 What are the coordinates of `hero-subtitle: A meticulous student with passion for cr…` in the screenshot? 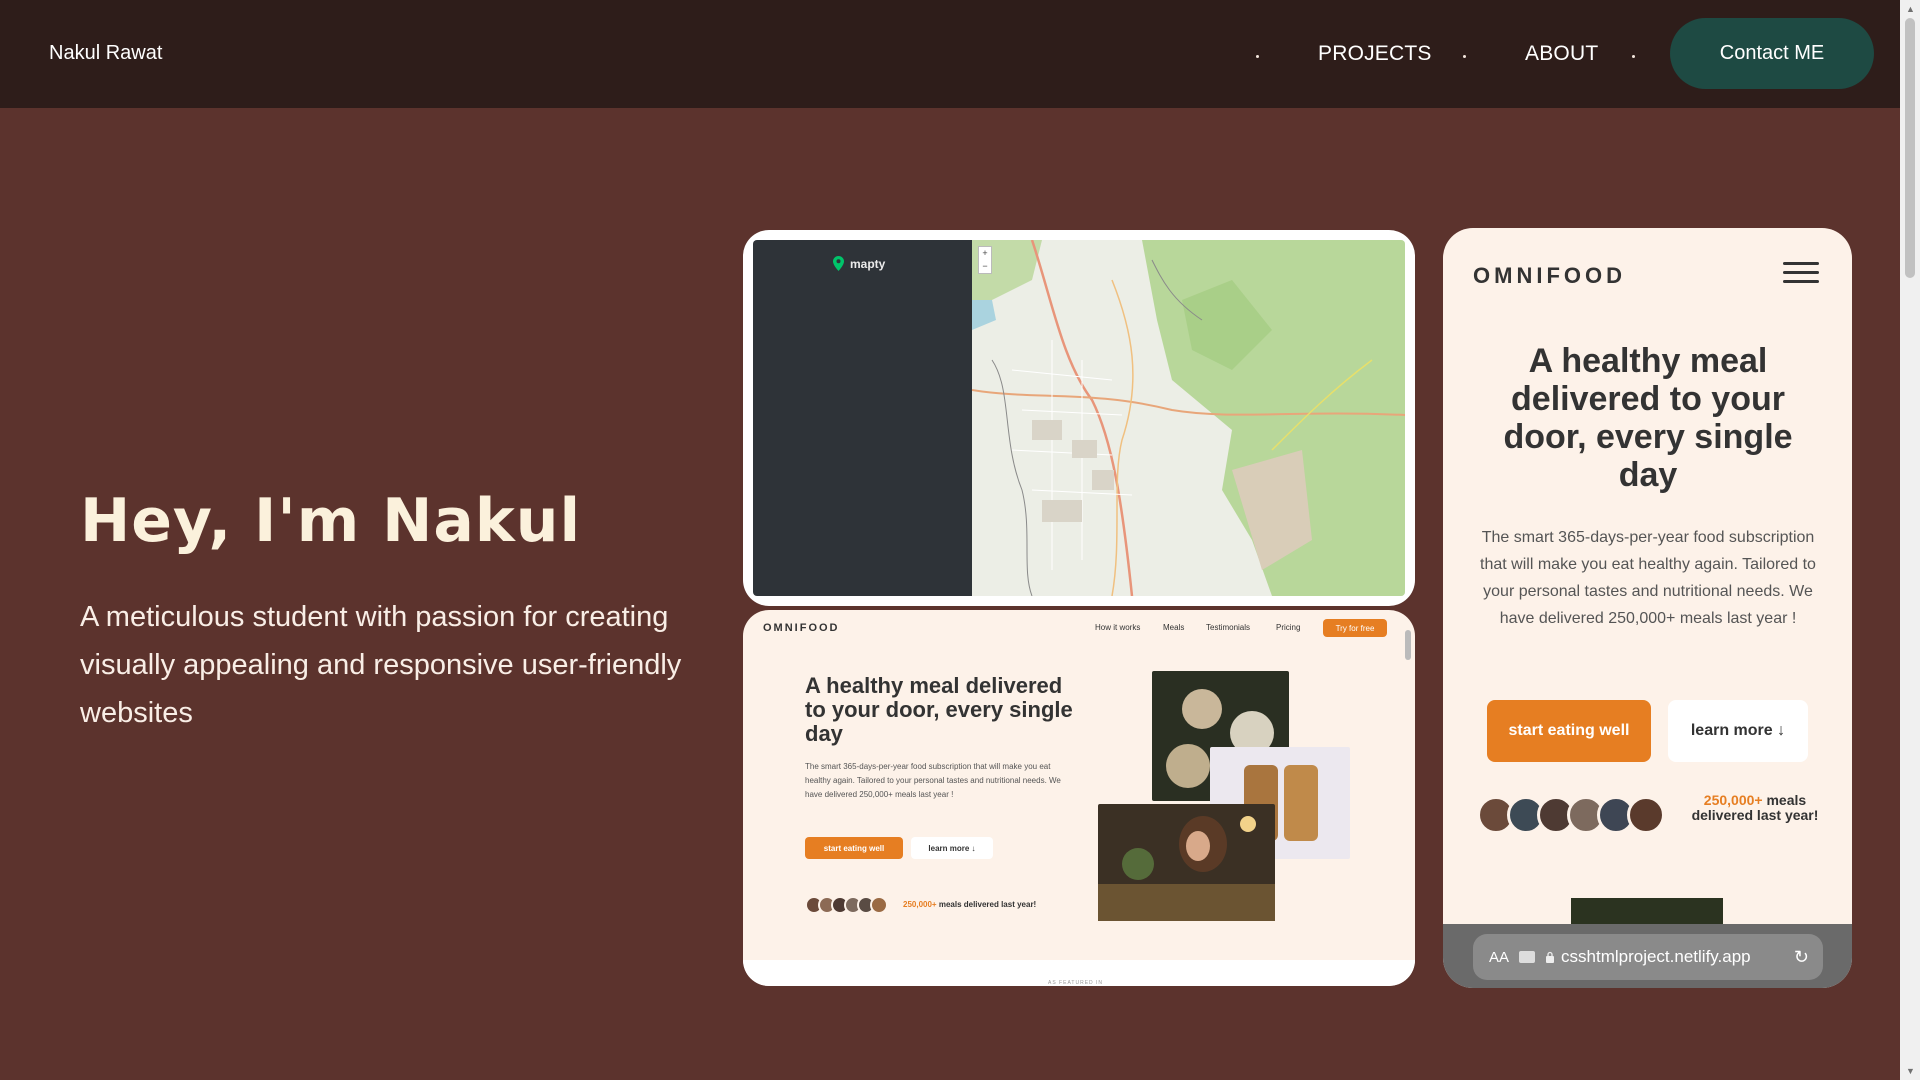 It's located at (381, 665).